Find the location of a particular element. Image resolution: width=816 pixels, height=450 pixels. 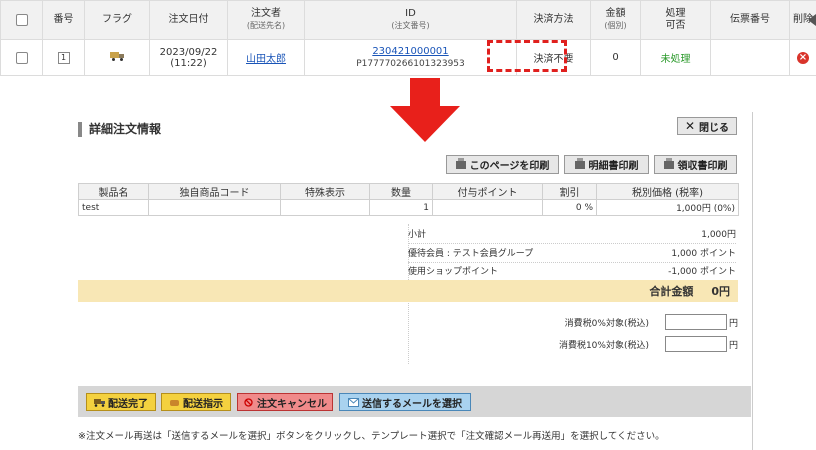

close-icon: ✕ is located at coordinates (690, 126).